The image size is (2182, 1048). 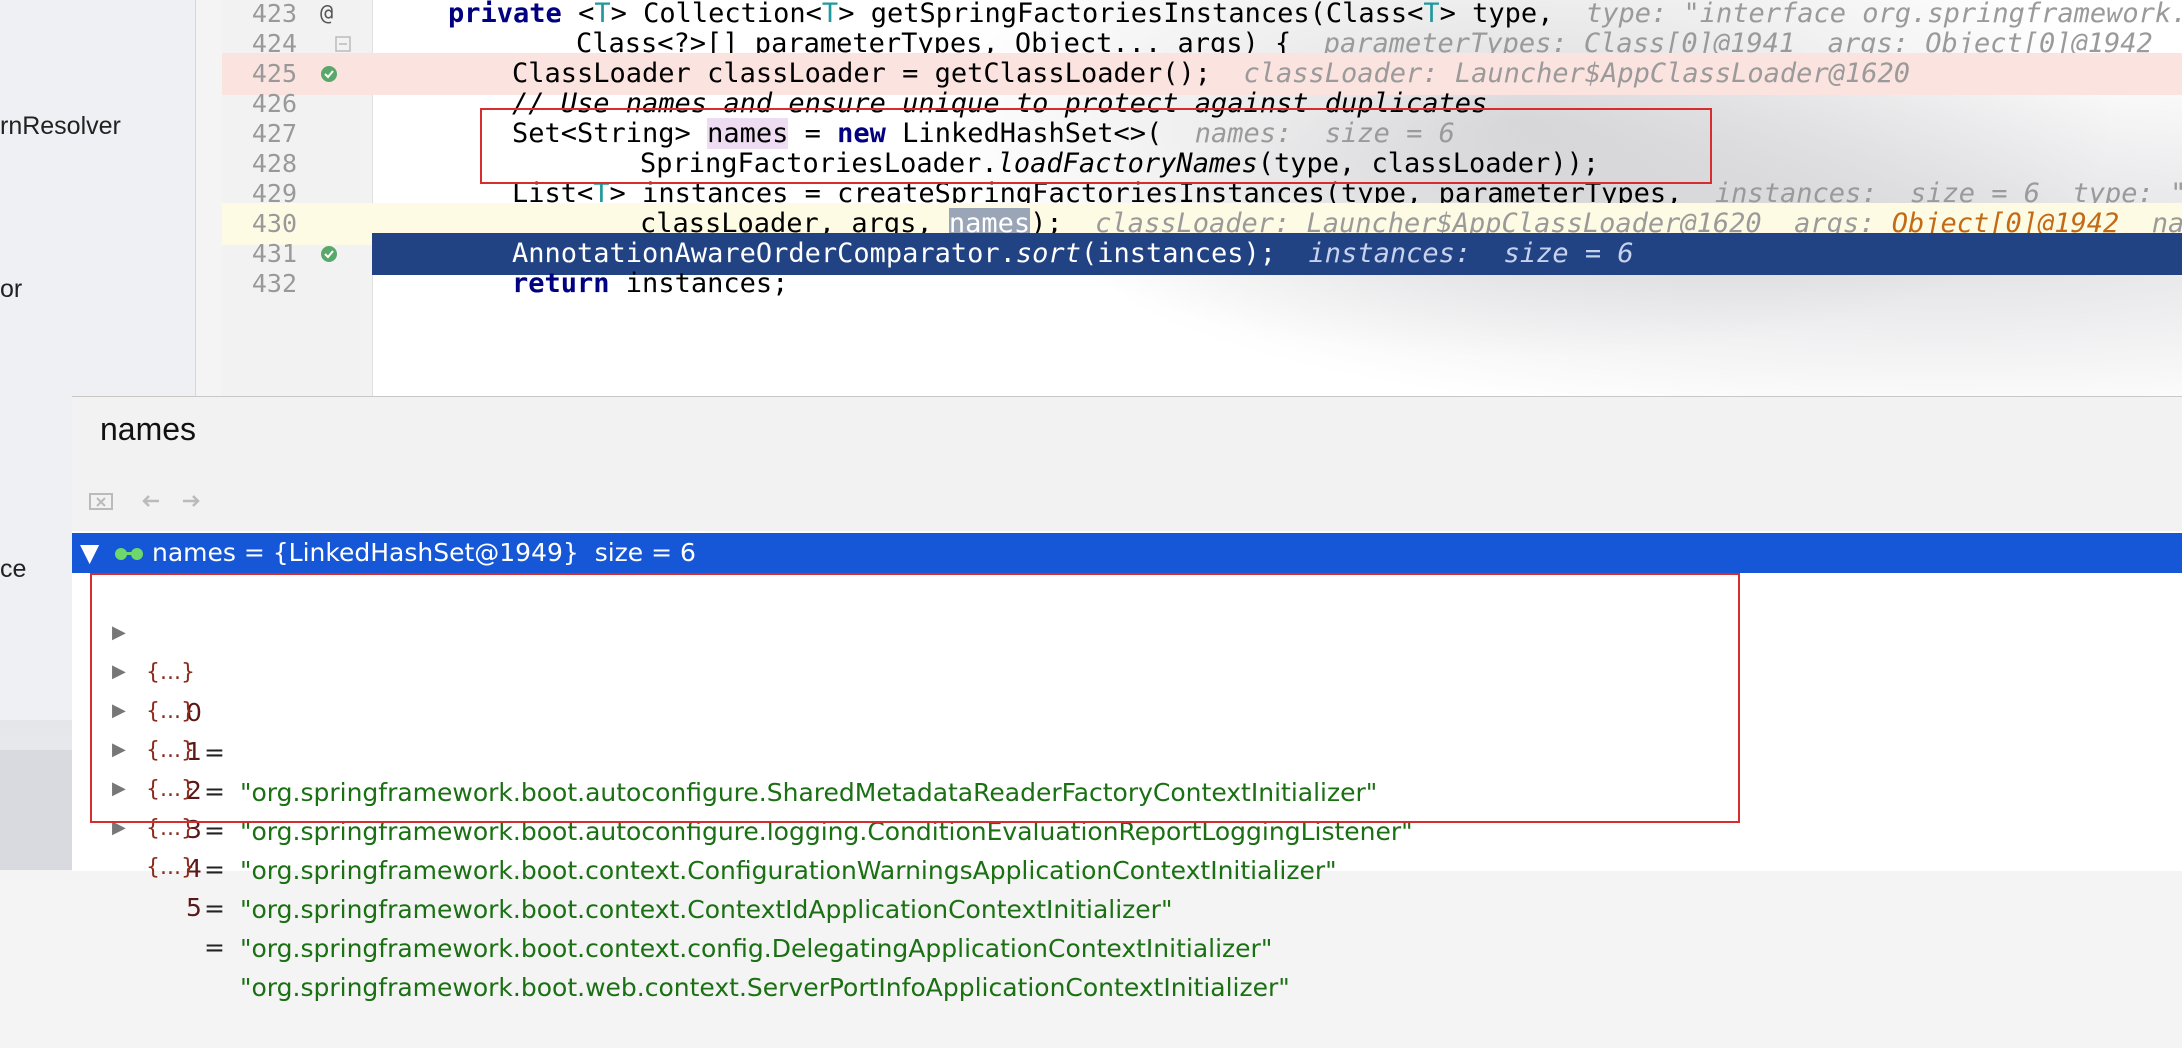 I want to click on line-number: 432, so click(x=274, y=283).